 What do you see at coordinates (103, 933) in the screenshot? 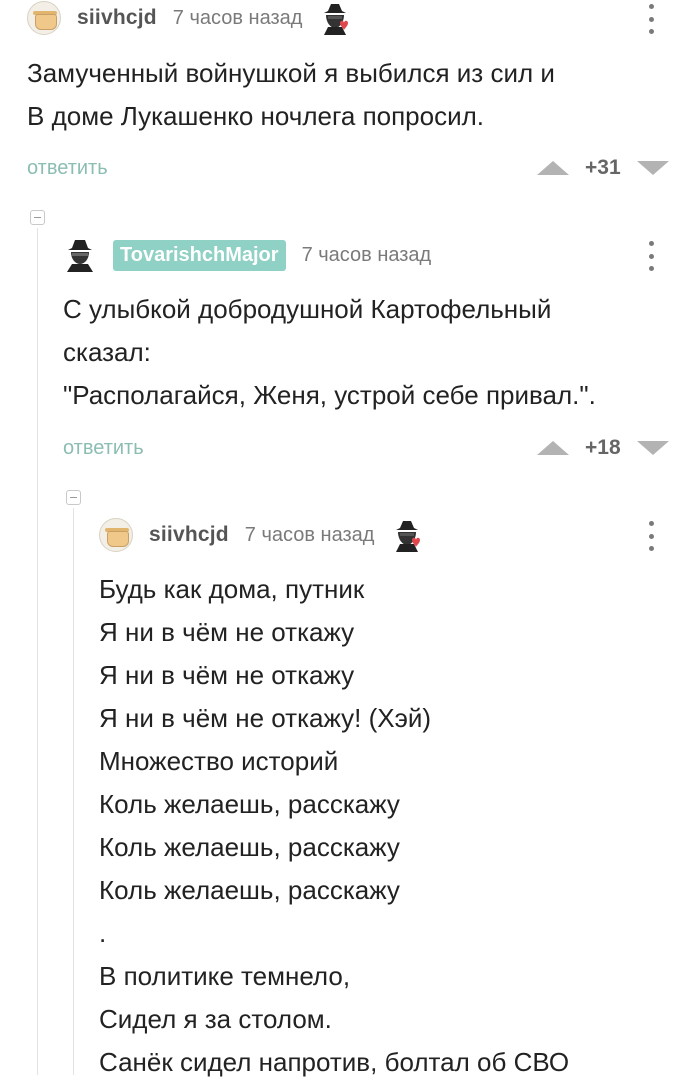
I see `comment-line: .` at bounding box center [103, 933].